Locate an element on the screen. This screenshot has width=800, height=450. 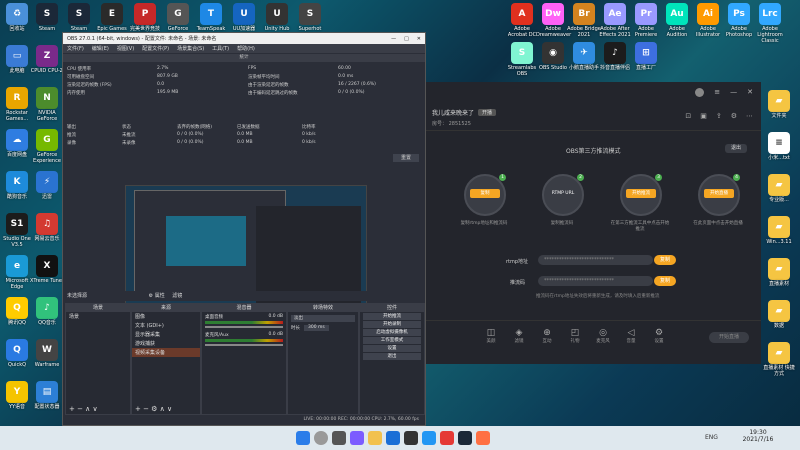
desktop-icon: S1 Studio One V3.5 is located at coordinates (17, 230).